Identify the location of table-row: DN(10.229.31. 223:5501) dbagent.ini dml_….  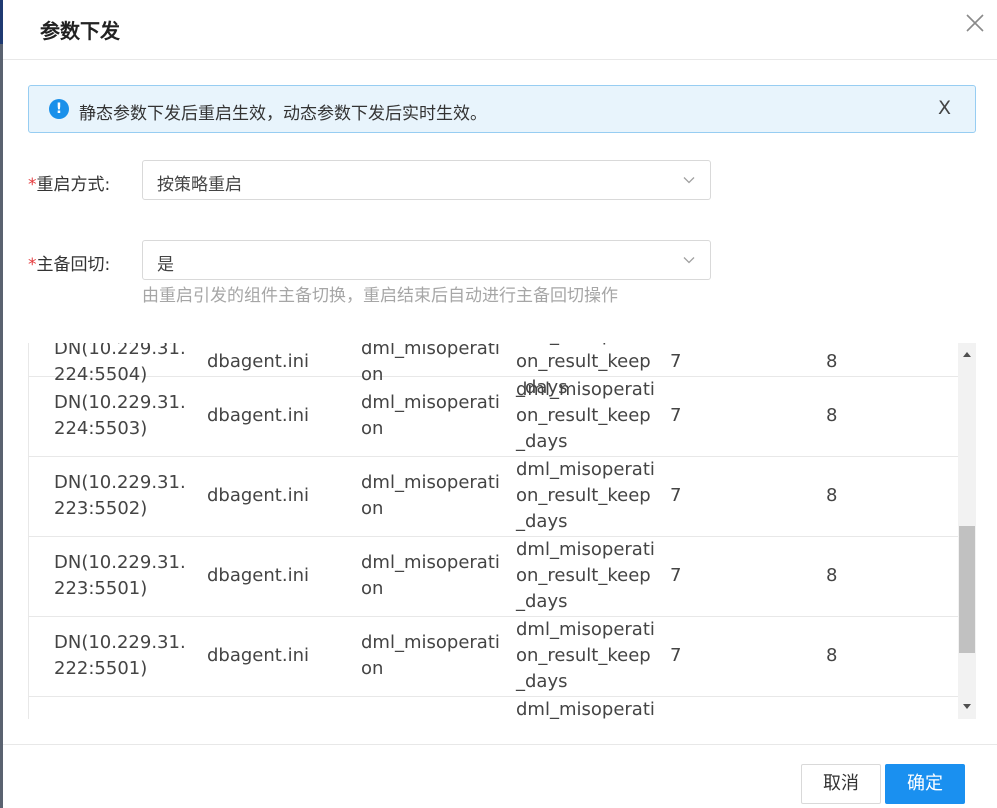
(493, 577).